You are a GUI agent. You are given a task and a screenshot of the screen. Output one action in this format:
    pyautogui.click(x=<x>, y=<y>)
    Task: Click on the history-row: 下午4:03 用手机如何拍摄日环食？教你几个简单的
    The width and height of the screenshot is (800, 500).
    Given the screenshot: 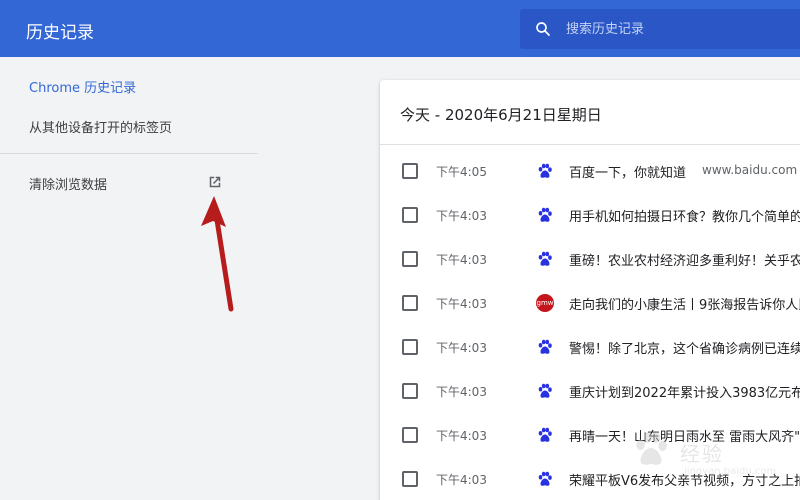 What is the action you would take?
    pyautogui.click(x=590, y=216)
    